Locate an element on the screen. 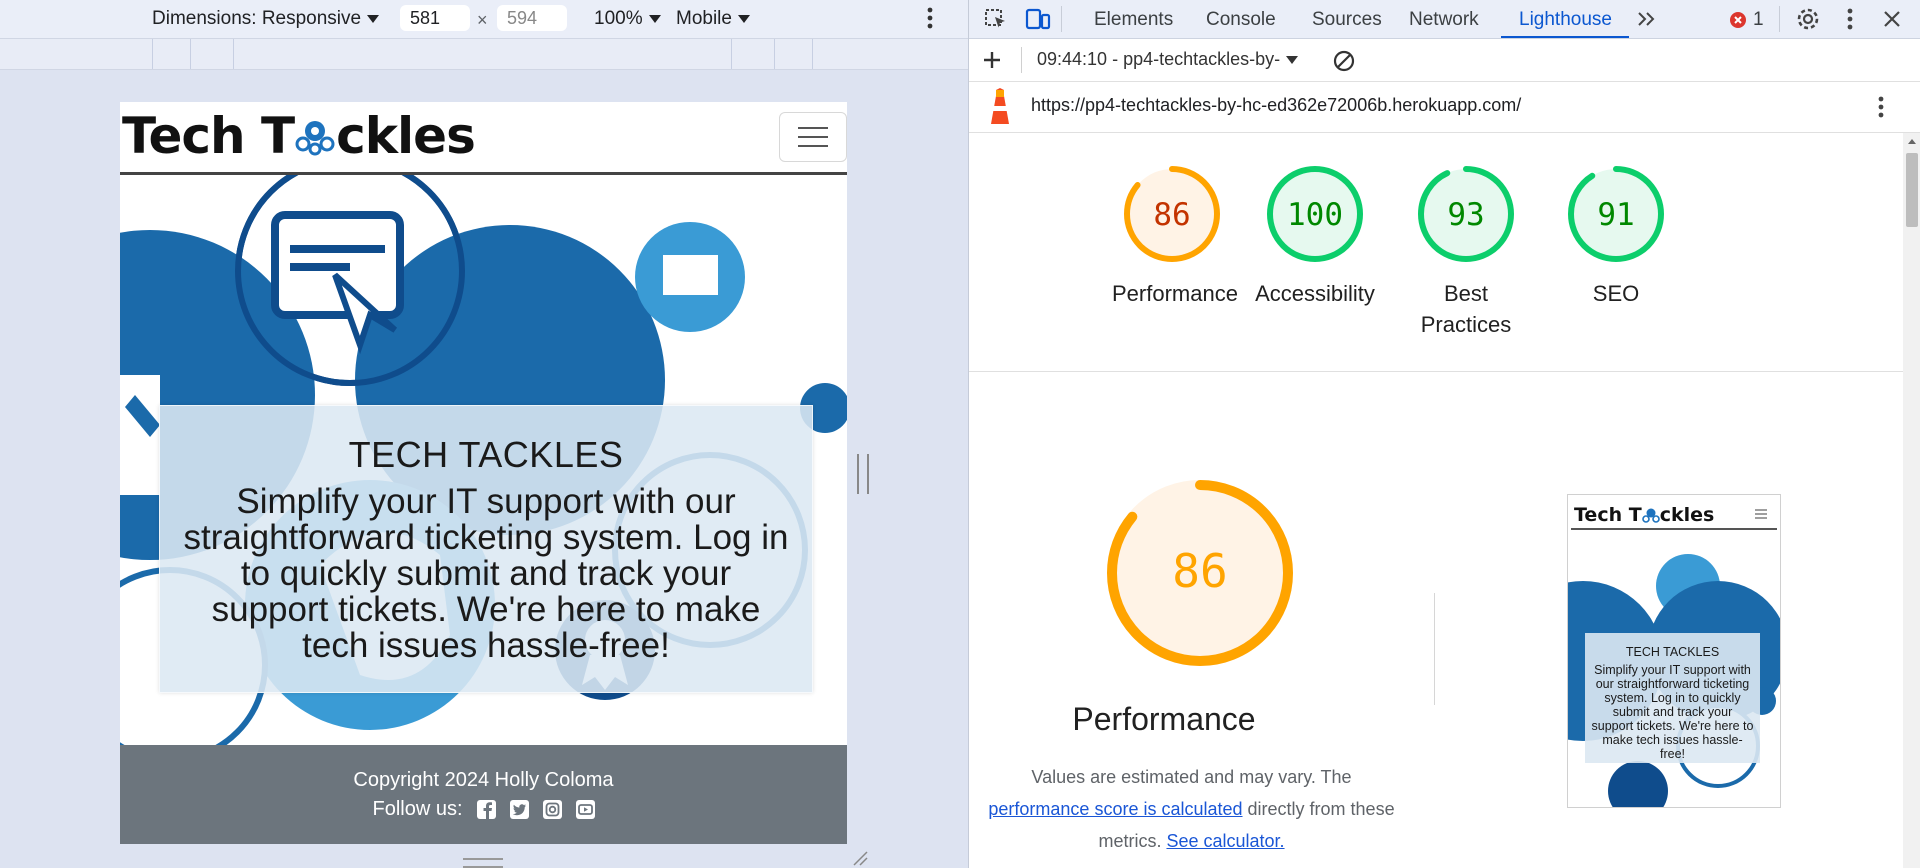  facebook-icon is located at coordinates (486, 809).